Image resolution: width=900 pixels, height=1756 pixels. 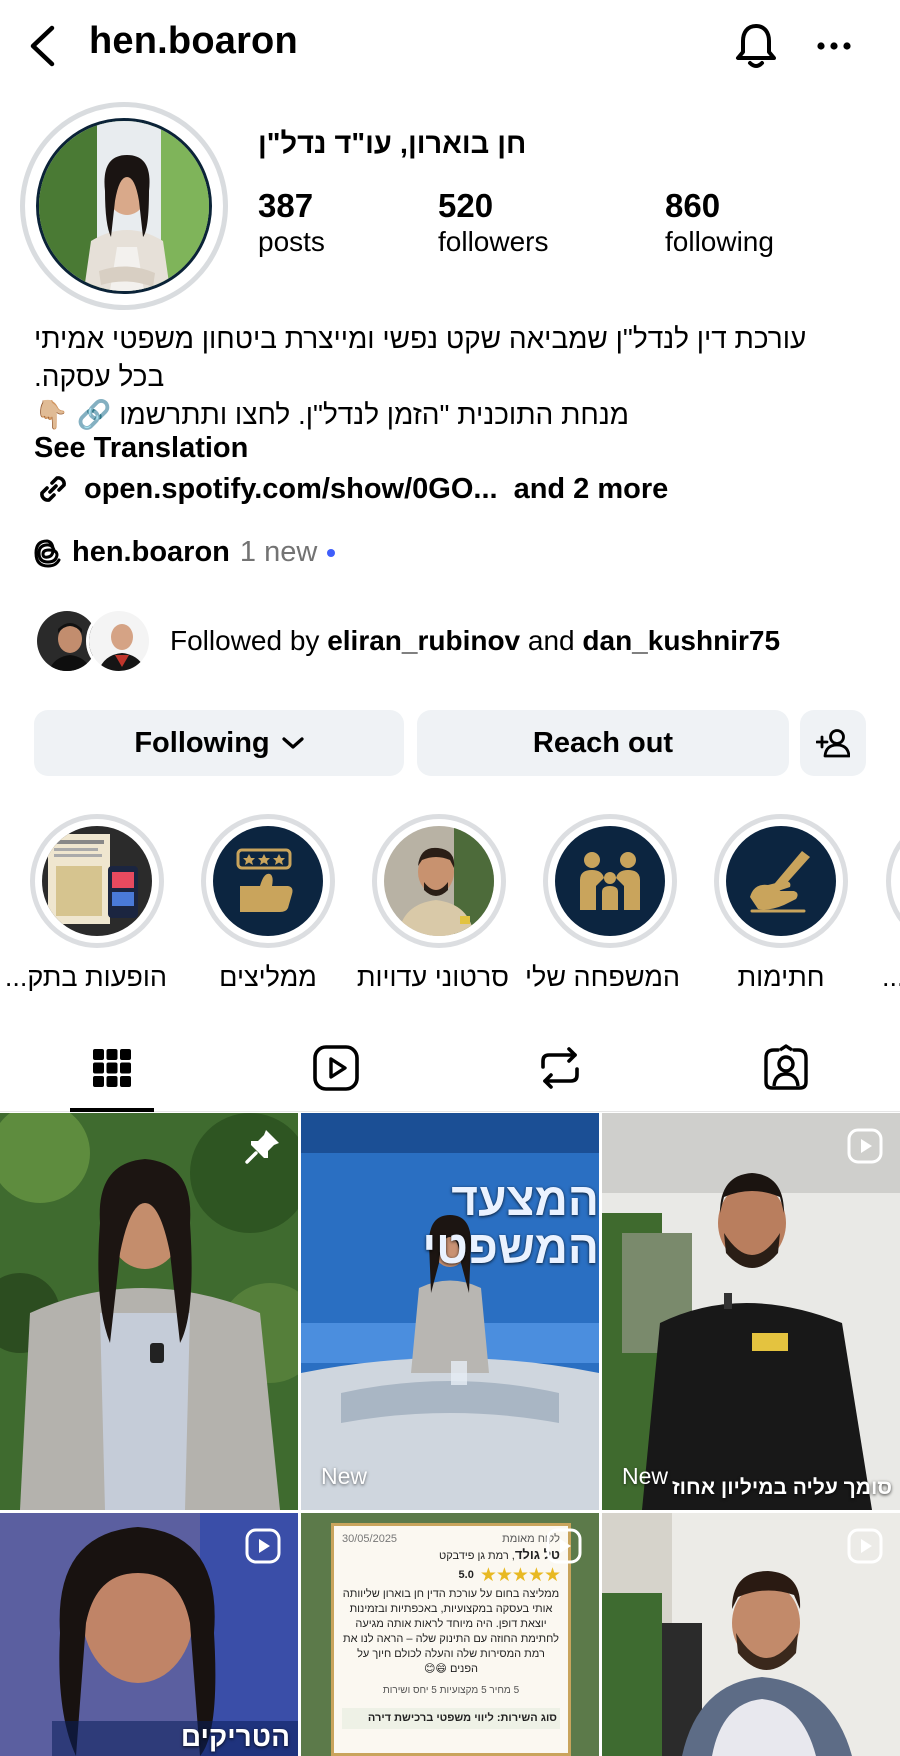 What do you see at coordinates (53, 489) in the screenshot?
I see `link-icon` at bounding box center [53, 489].